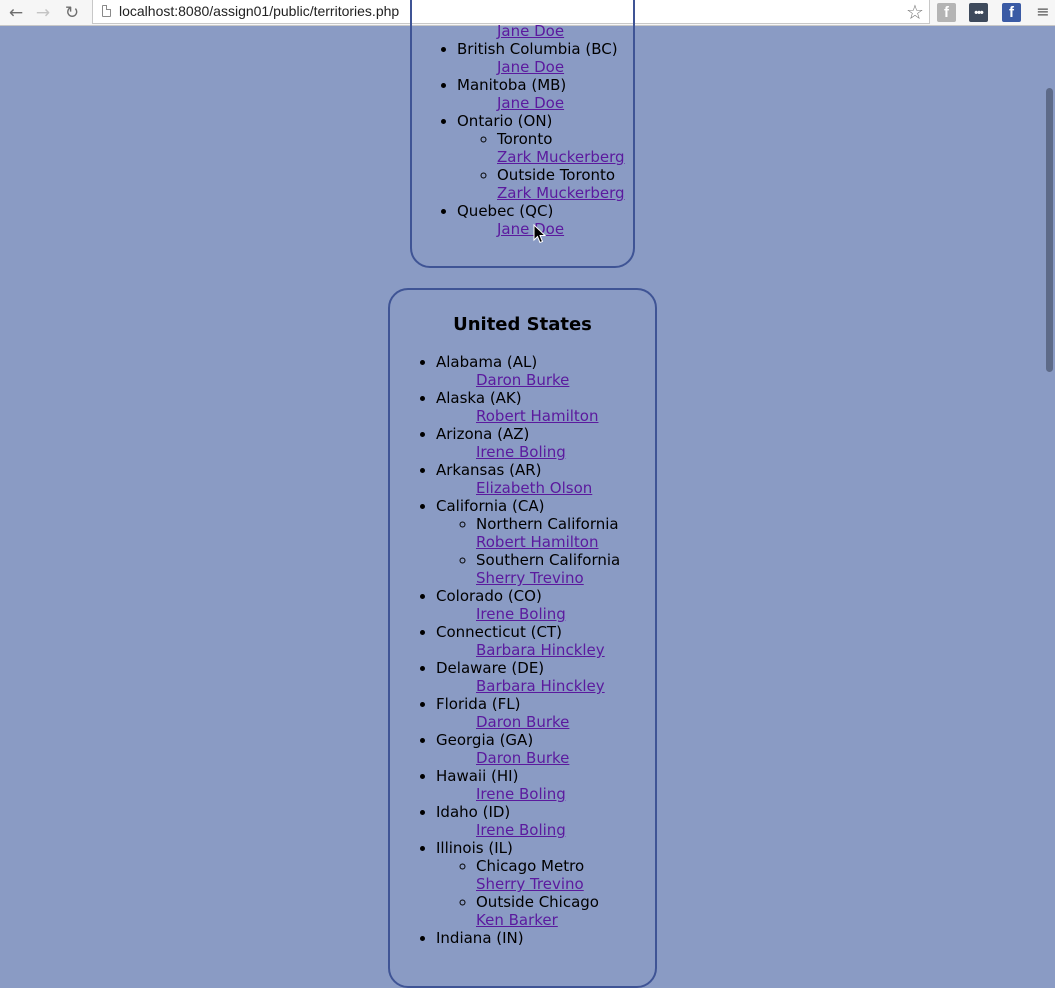 The height and width of the screenshot is (988, 1055). I want to click on subregion-item: Toronto Zark Muckerberg, so click(565, 148).